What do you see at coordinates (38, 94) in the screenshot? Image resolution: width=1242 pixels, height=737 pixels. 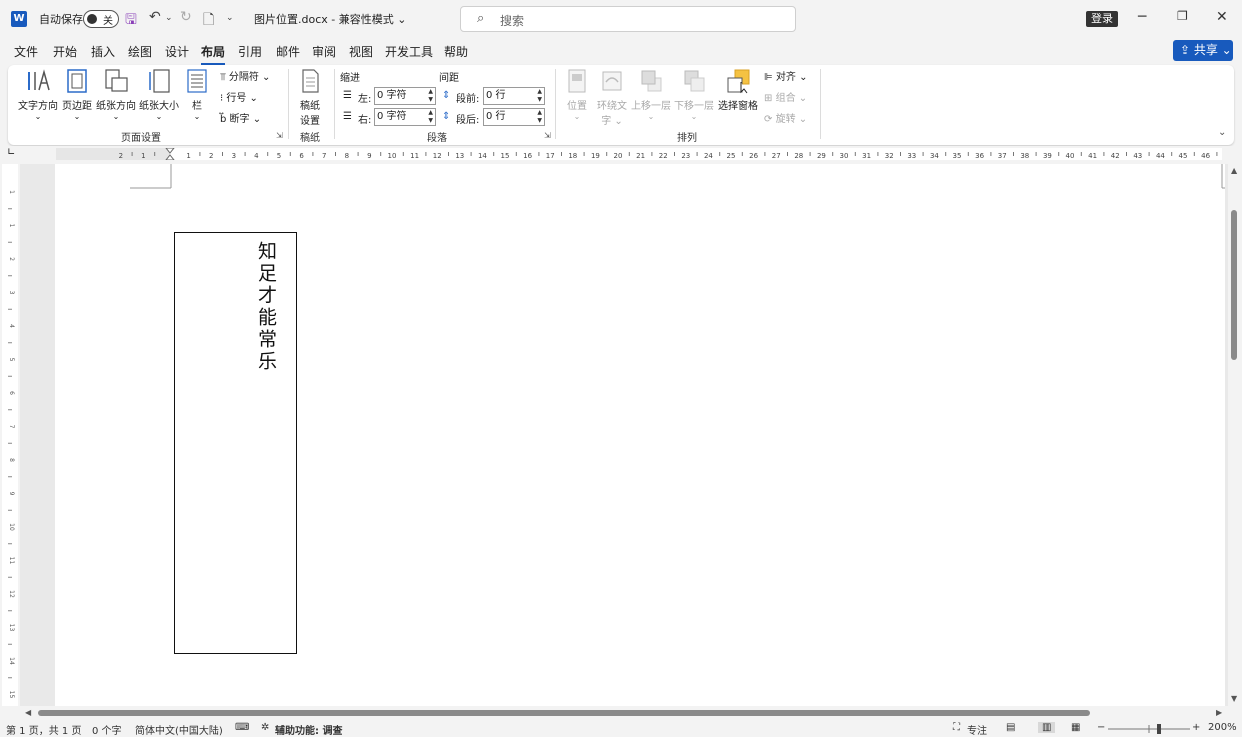 I see `text-direction-button: 文字方向 ⌄` at bounding box center [38, 94].